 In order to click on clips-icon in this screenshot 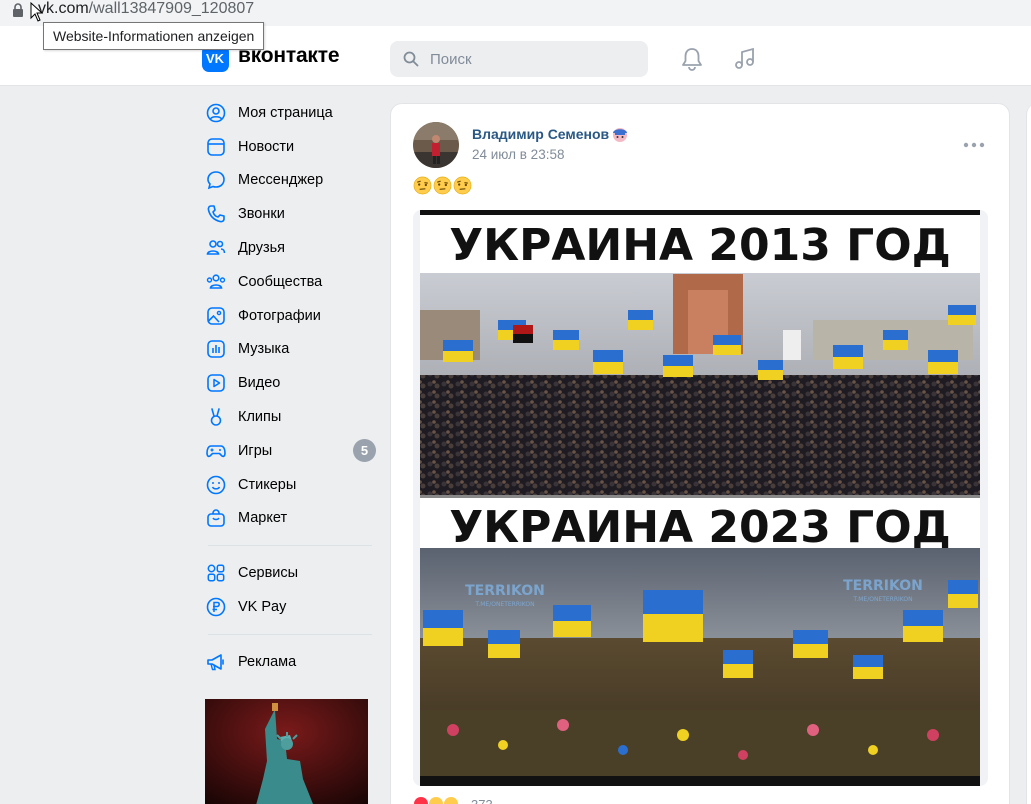, I will do `click(216, 417)`.